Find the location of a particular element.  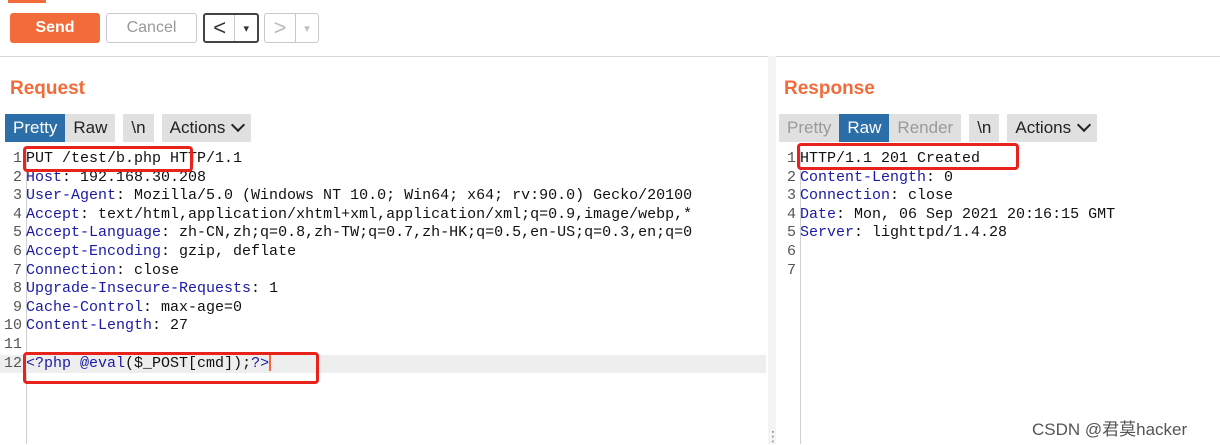

highlight-box-status-line is located at coordinates (908, 156).